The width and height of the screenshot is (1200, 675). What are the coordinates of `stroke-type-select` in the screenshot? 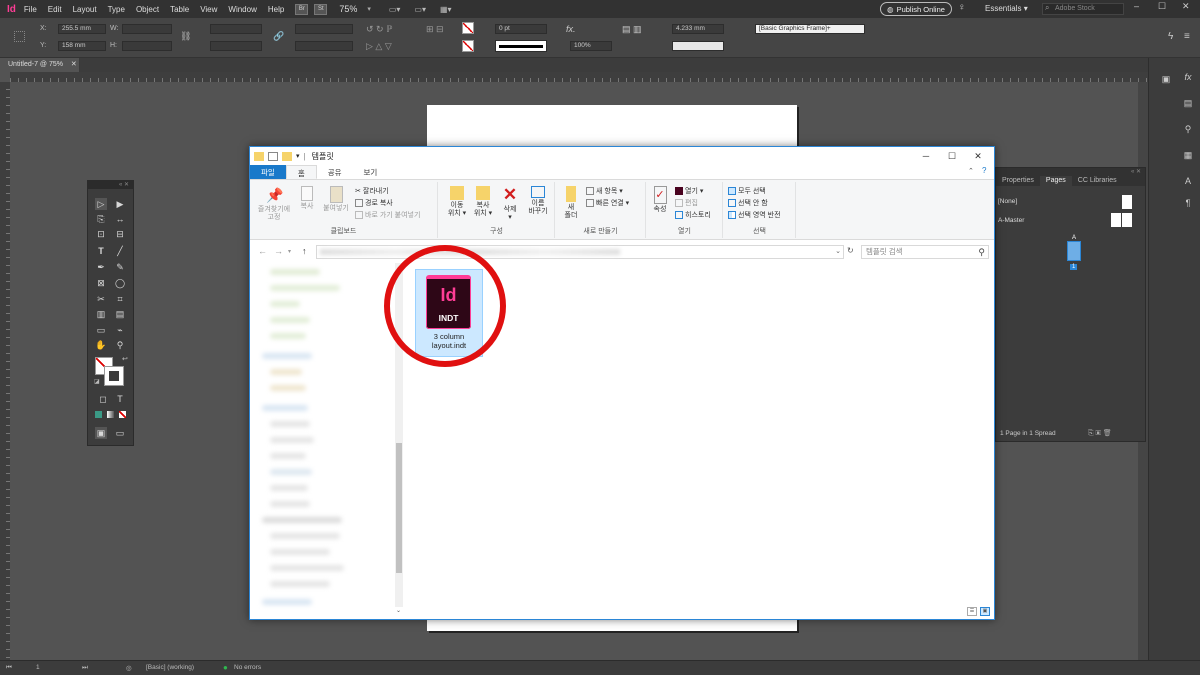 It's located at (521, 46).